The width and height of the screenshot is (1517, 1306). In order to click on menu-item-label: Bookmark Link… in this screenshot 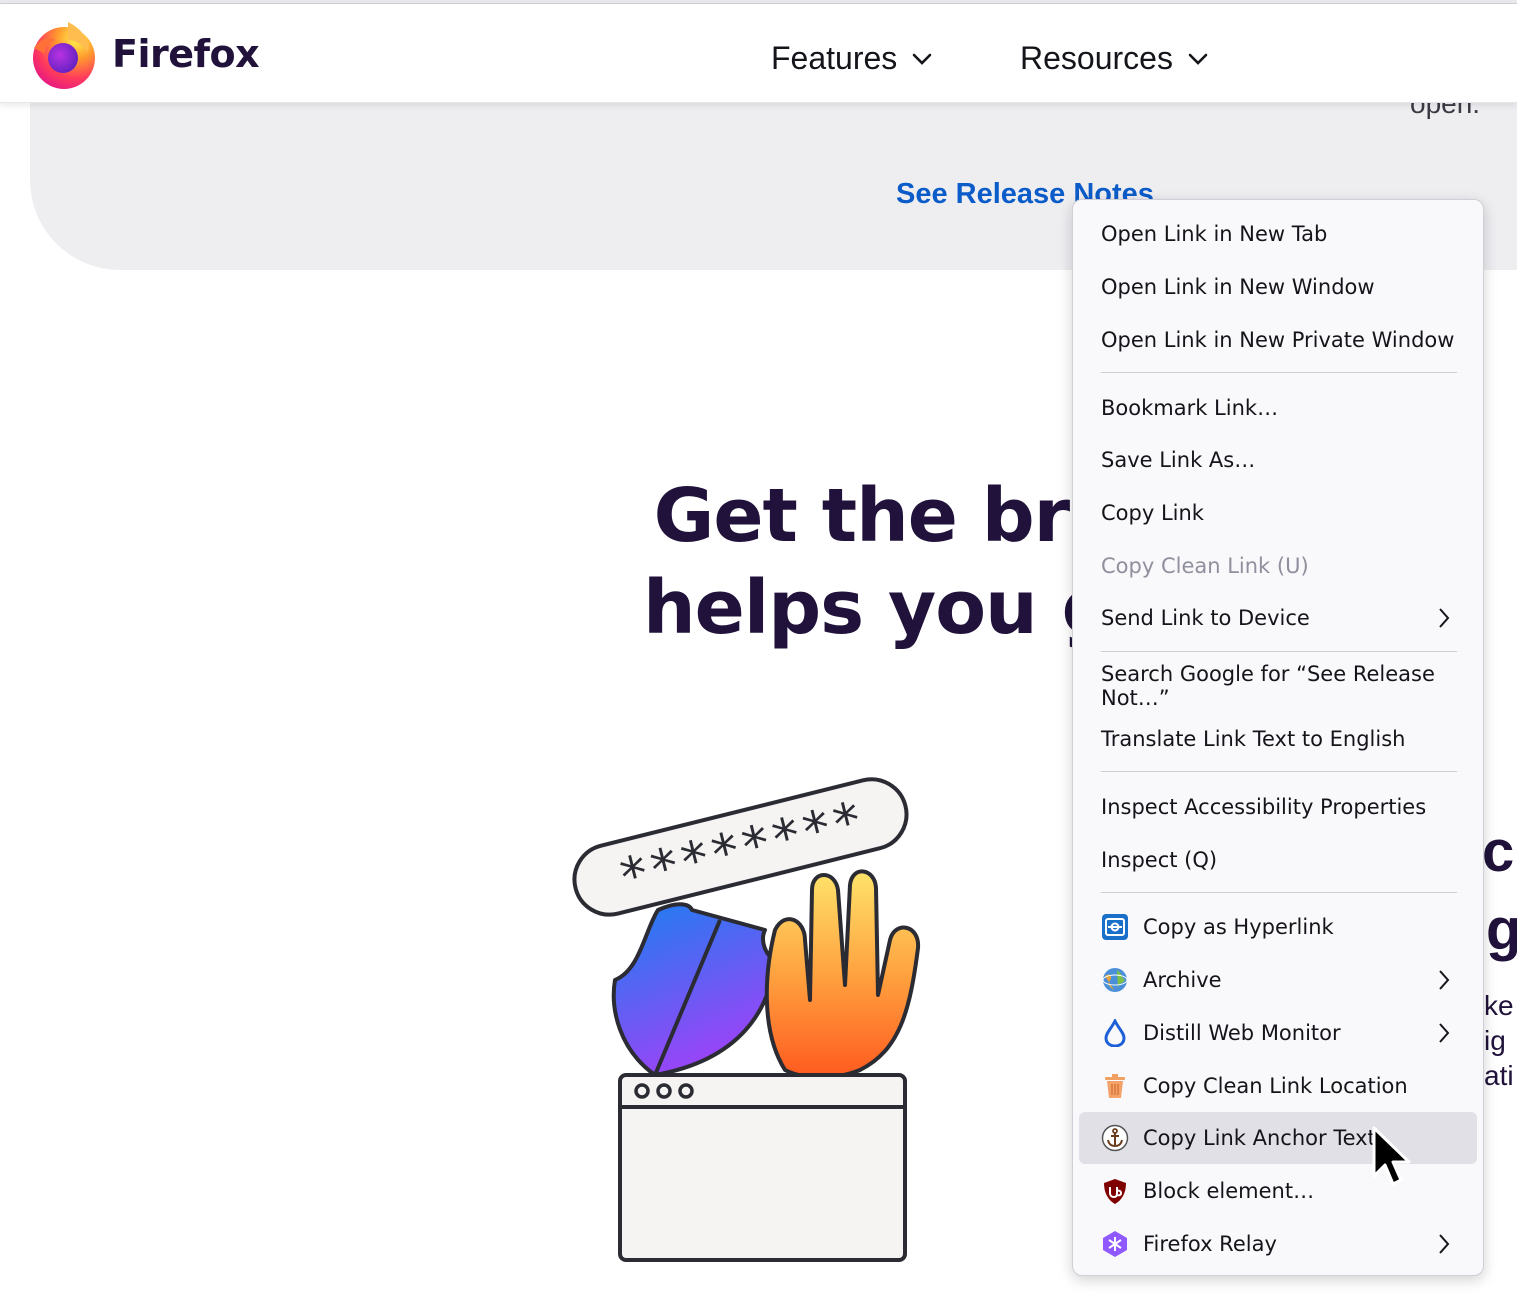, I will do `click(1190, 408)`.